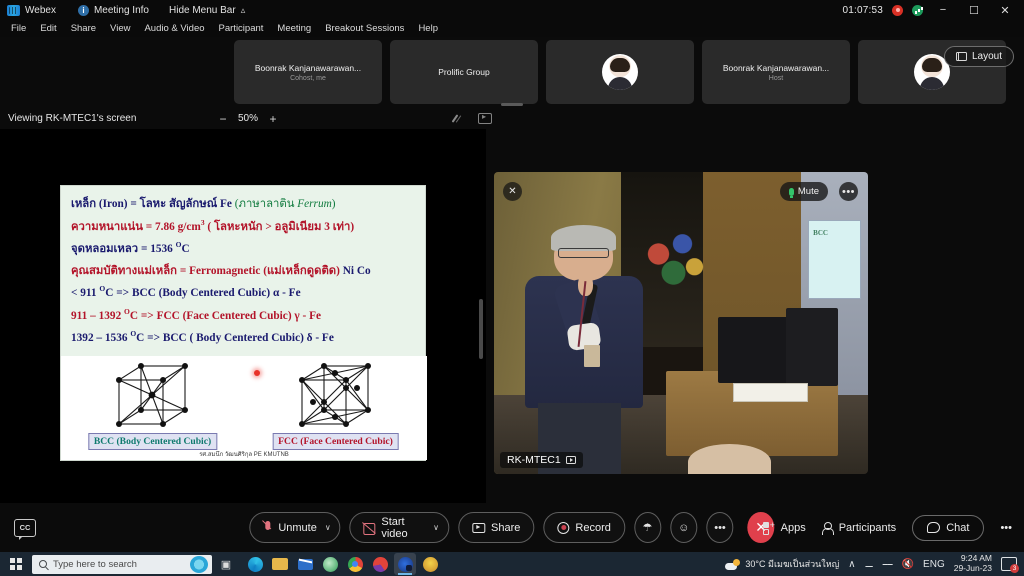  I want to click on slide-text-span: Ni Co, so click(356, 270).